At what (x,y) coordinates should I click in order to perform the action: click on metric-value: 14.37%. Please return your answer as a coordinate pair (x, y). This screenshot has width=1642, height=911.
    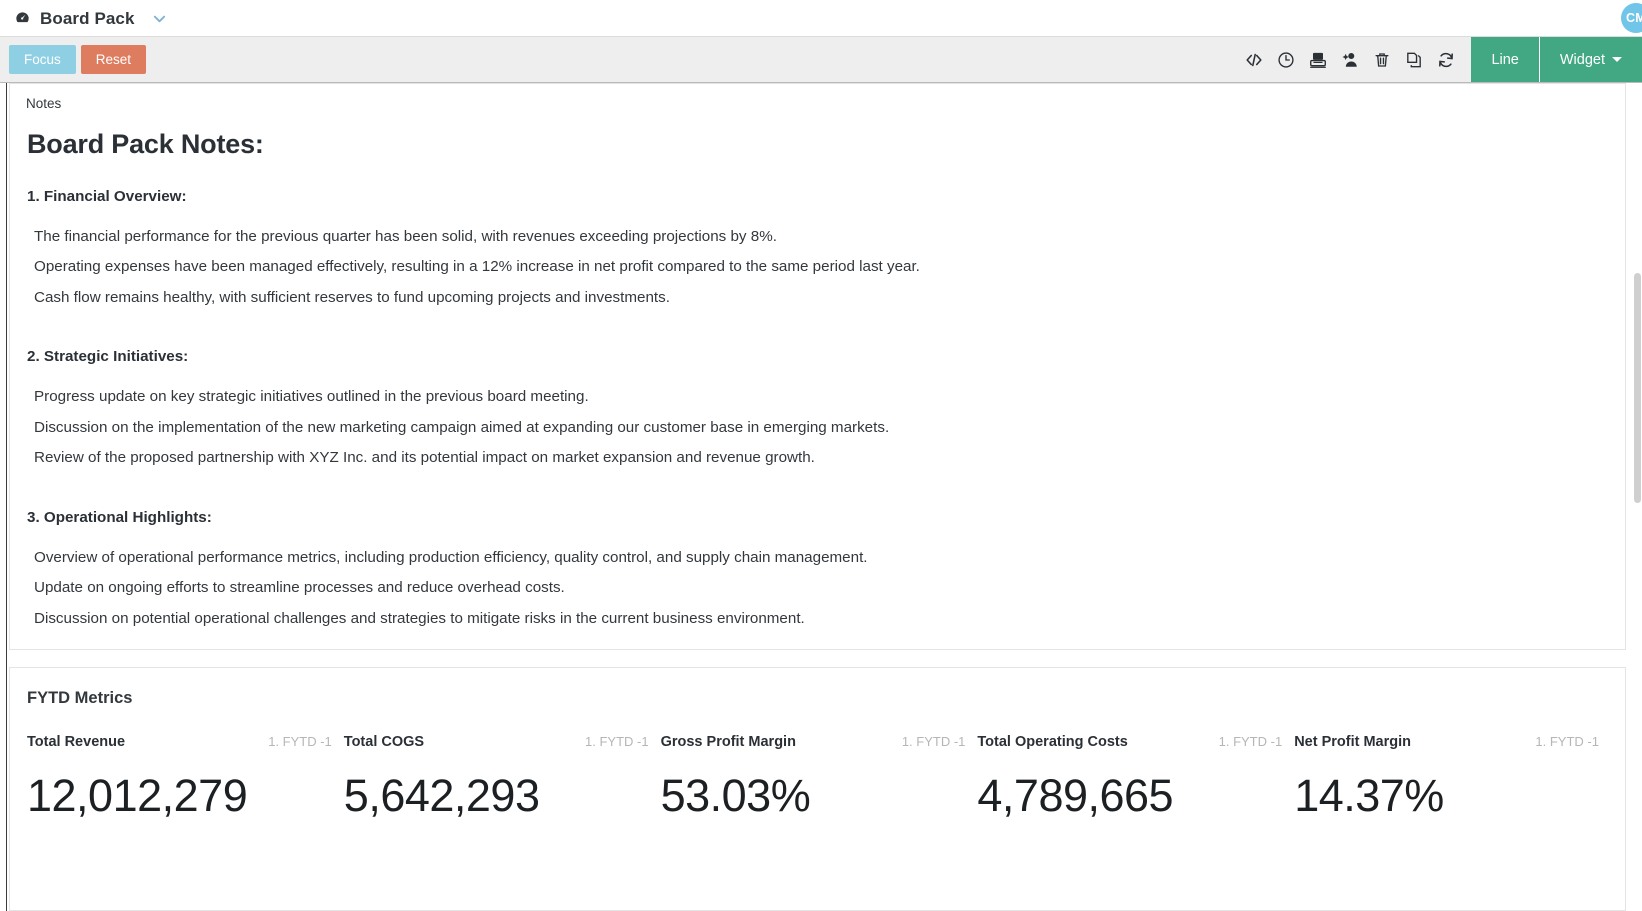
    Looking at the image, I should click on (1369, 795).